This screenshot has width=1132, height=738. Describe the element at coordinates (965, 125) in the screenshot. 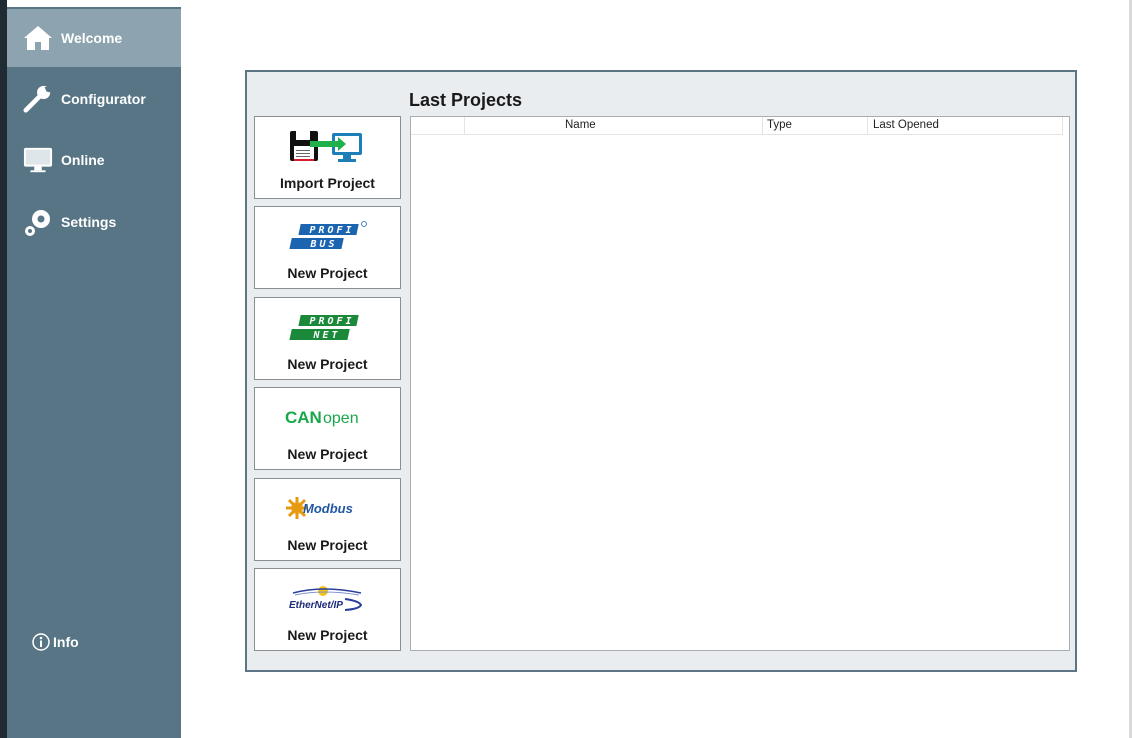

I see `column-header-last-opened: Last Opened` at that location.